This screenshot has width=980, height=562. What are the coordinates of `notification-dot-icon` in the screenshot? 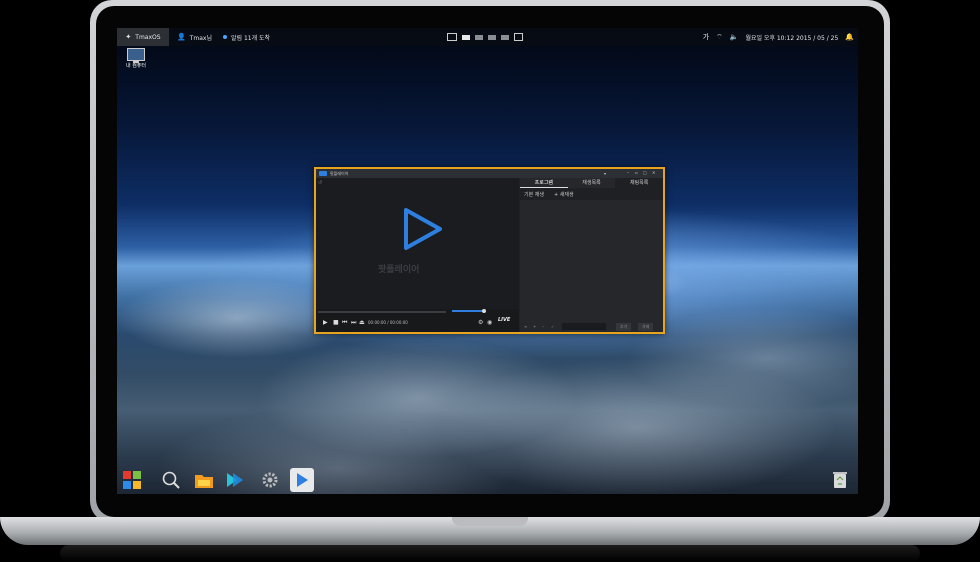 It's located at (225, 37).